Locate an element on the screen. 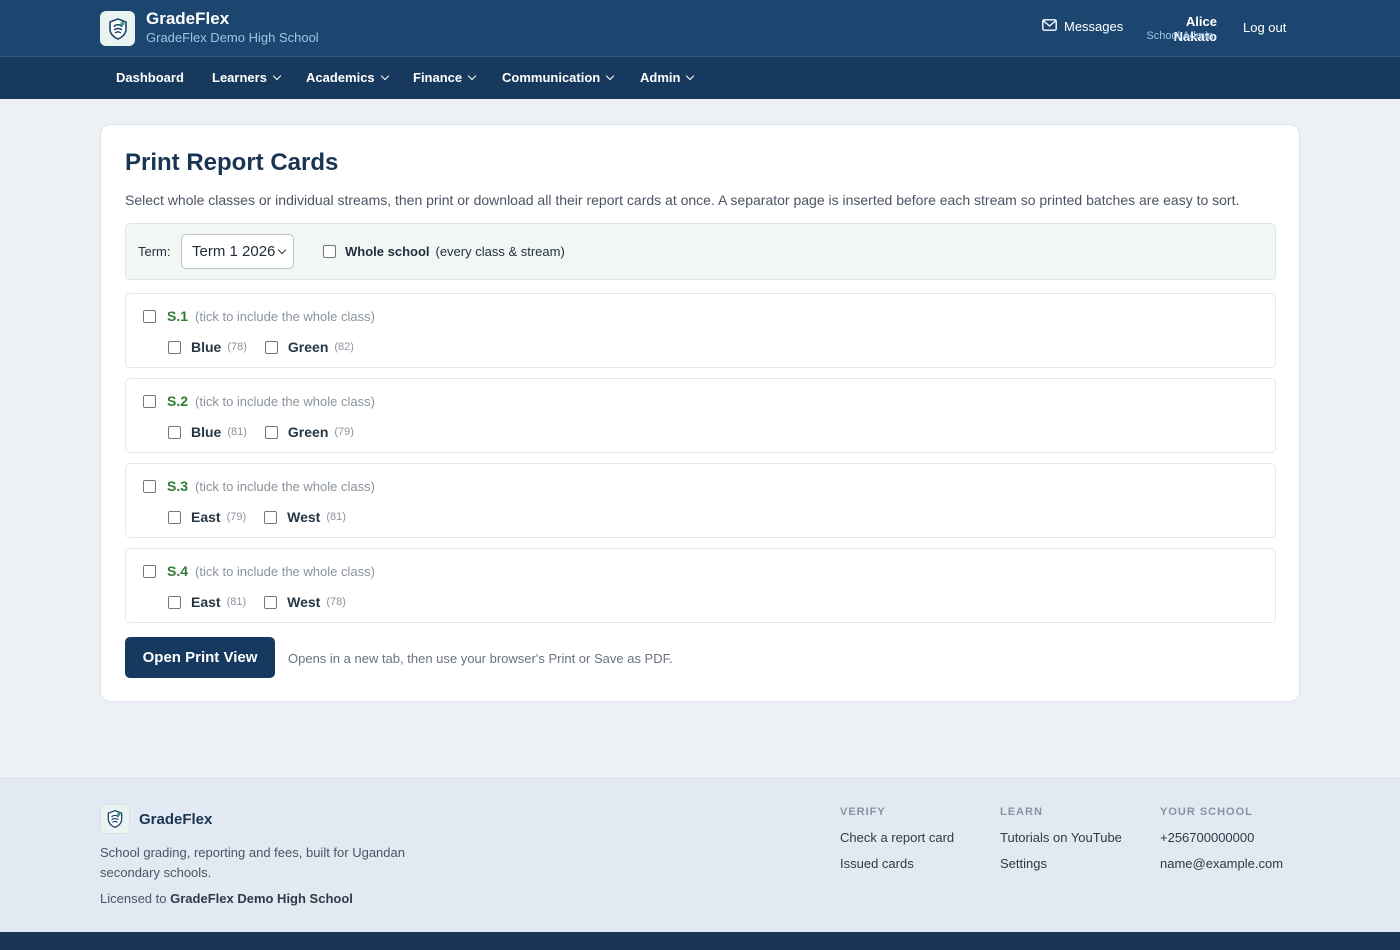 This screenshot has width=1400, height=950. stream-option: West (78) is located at coordinates (305, 602).